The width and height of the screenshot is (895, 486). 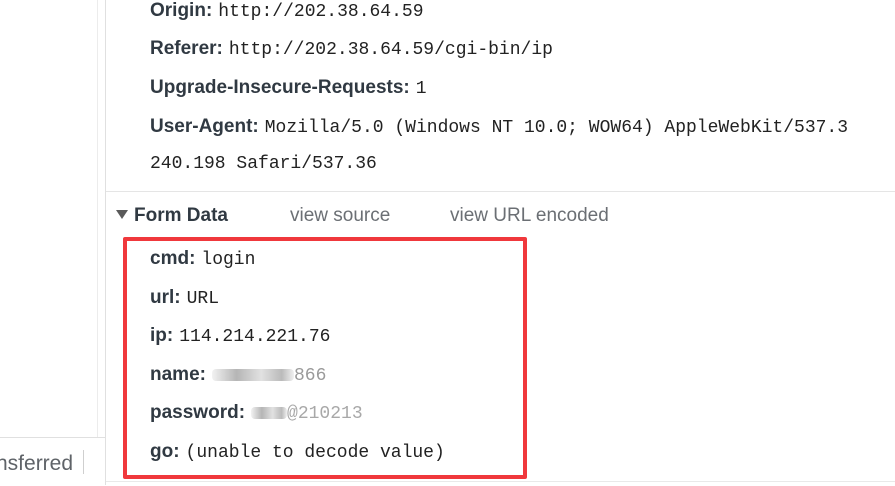 What do you see at coordinates (340, 216) in the screenshot?
I see `view-source-link: view source` at bounding box center [340, 216].